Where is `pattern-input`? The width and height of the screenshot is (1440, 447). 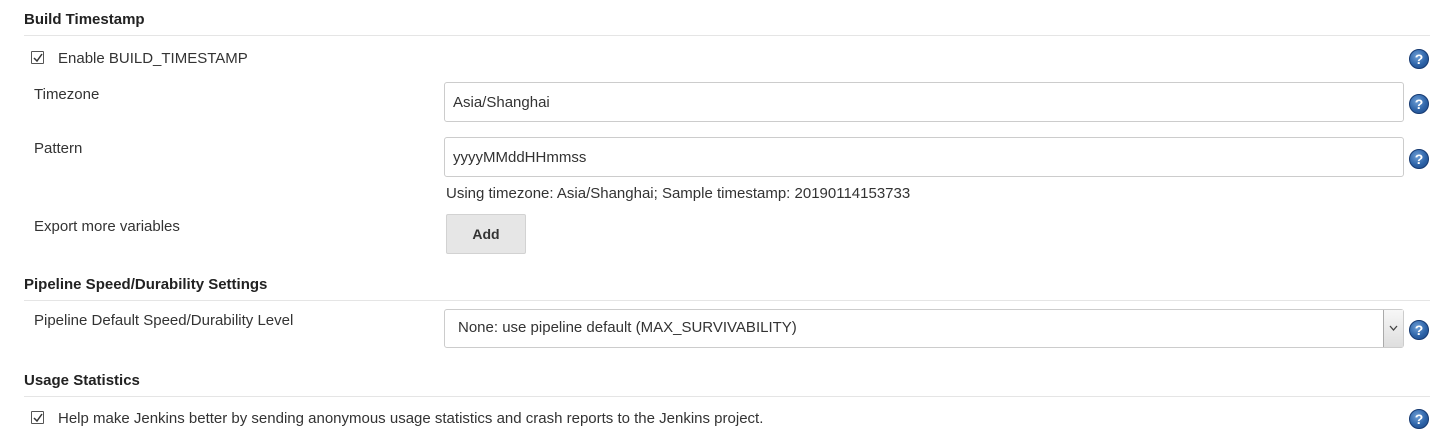 pattern-input is located at coordinates (924, 157).